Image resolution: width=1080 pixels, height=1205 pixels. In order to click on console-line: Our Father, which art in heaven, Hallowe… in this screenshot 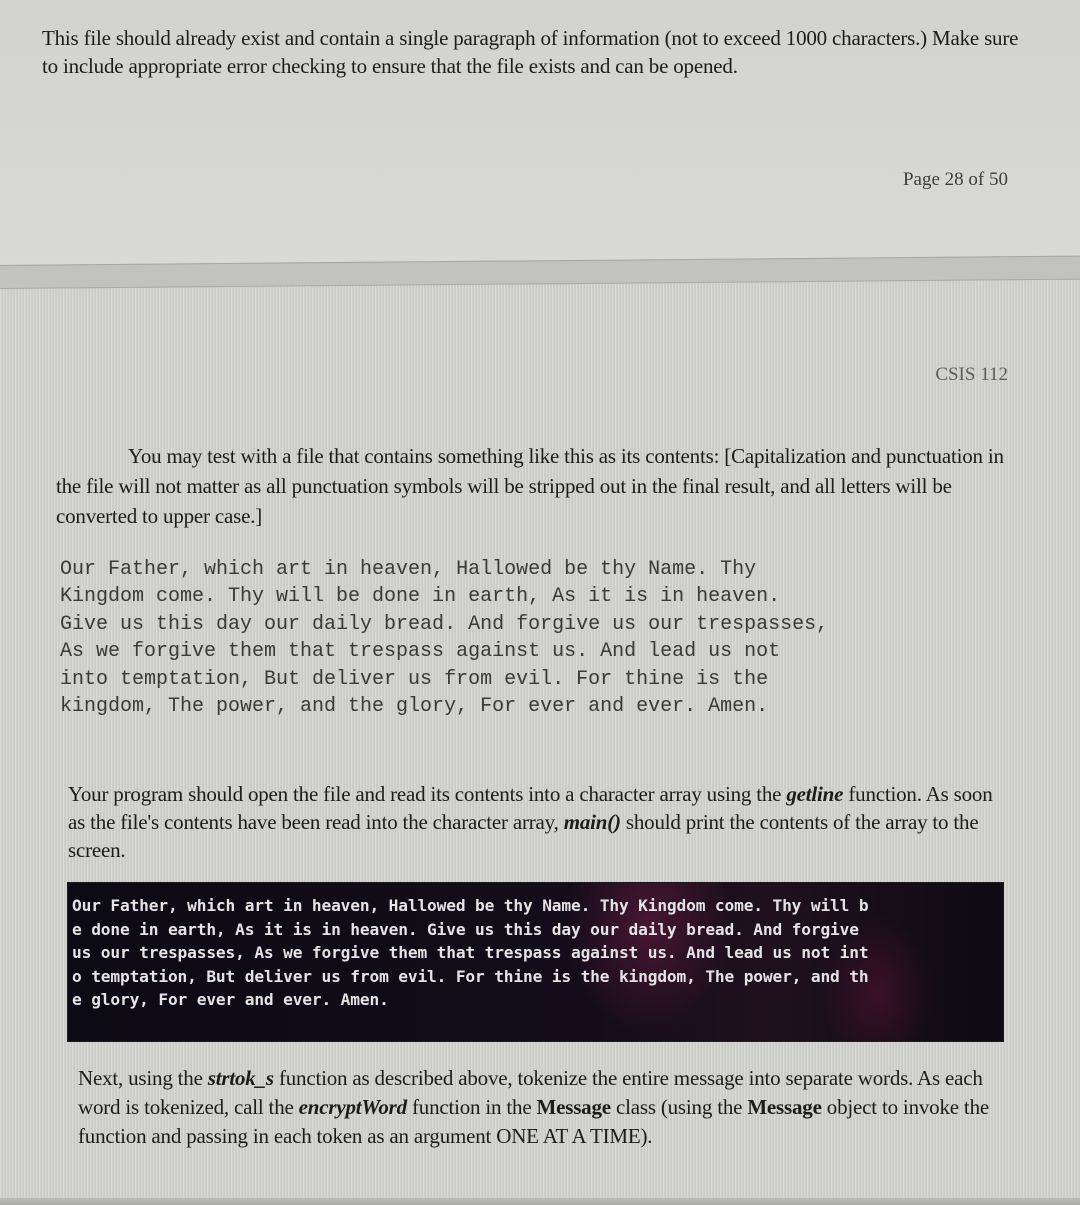, I will do `click(470, 905)`.